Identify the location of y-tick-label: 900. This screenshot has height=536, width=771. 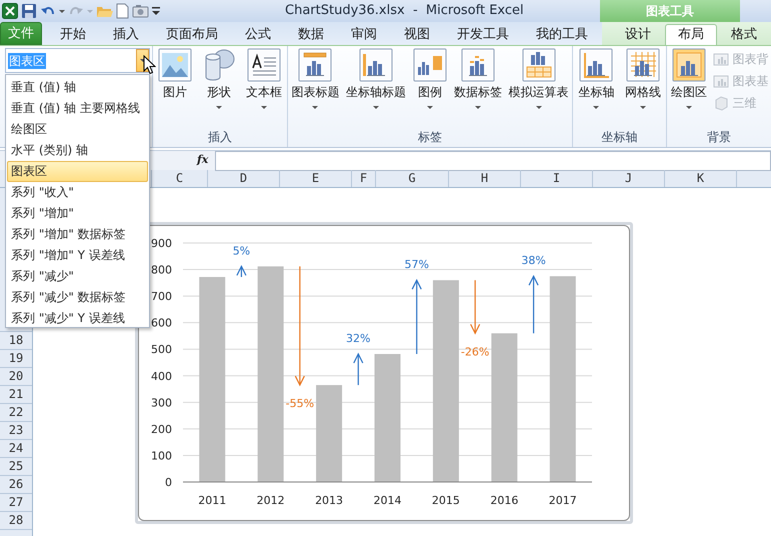
(161, 243).